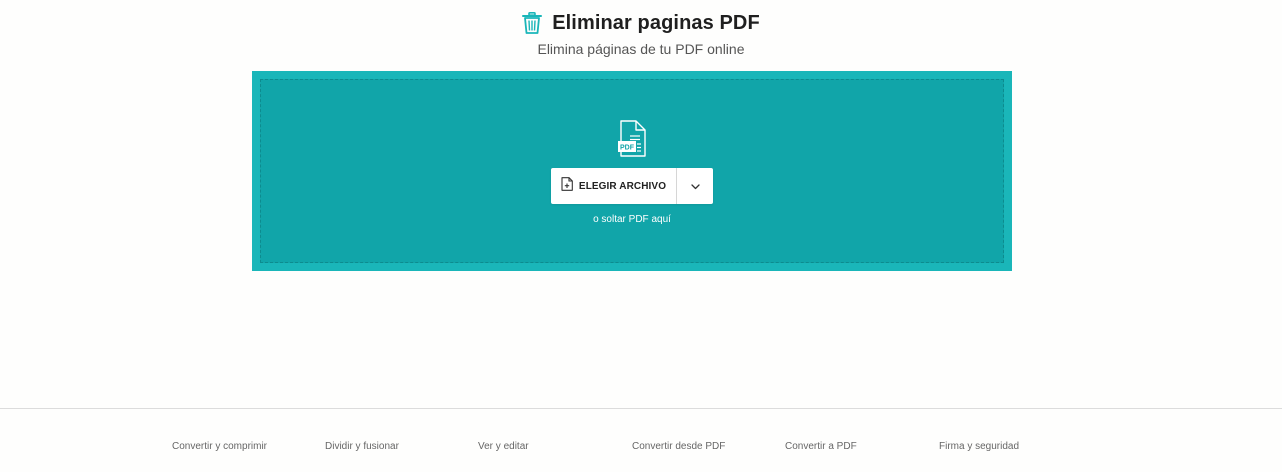  What do you see at coordinates (627, 148) in the screenshot?
I see `pdf-icon-label: PDF` at bounding box center [627, 148].